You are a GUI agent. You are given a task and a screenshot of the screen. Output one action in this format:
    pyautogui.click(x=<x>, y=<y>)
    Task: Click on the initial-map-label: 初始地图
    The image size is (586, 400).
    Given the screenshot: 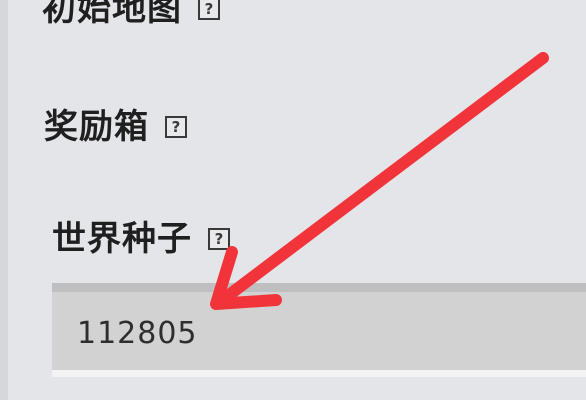 What is the action you would take?
    pyautogui.click(x=112, y=14)
    